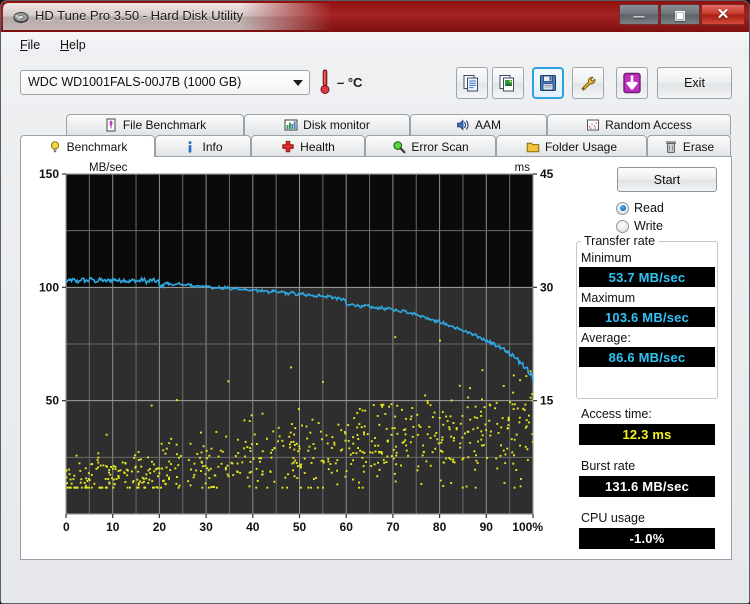 The image size is (750, 604). Describe the element at coordinates (647, 538) in the screenshot. I see `cpu-usage-value: -1.0%` at that location.